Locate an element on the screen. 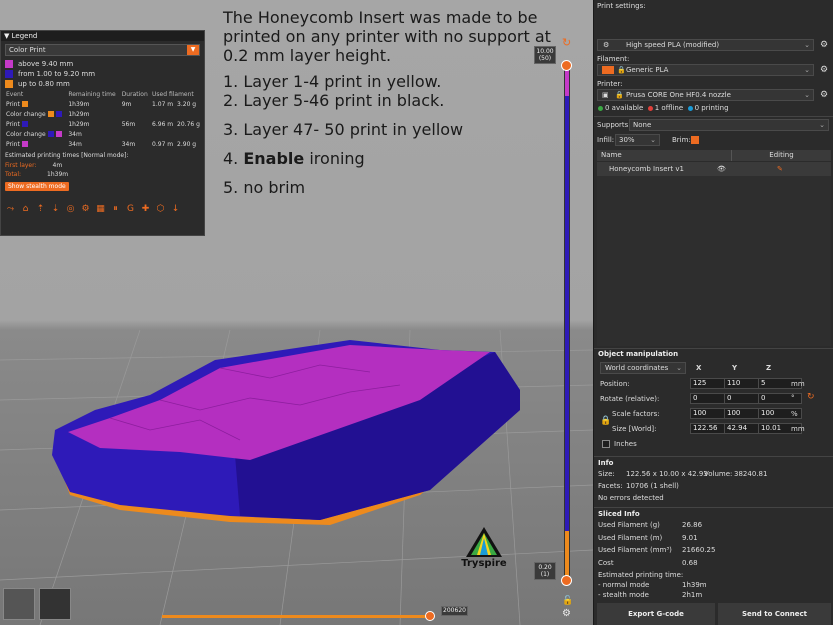 This screenshot has height=625, width=833. weight-cell: 20.76 g is located at coordinates (188, 124).